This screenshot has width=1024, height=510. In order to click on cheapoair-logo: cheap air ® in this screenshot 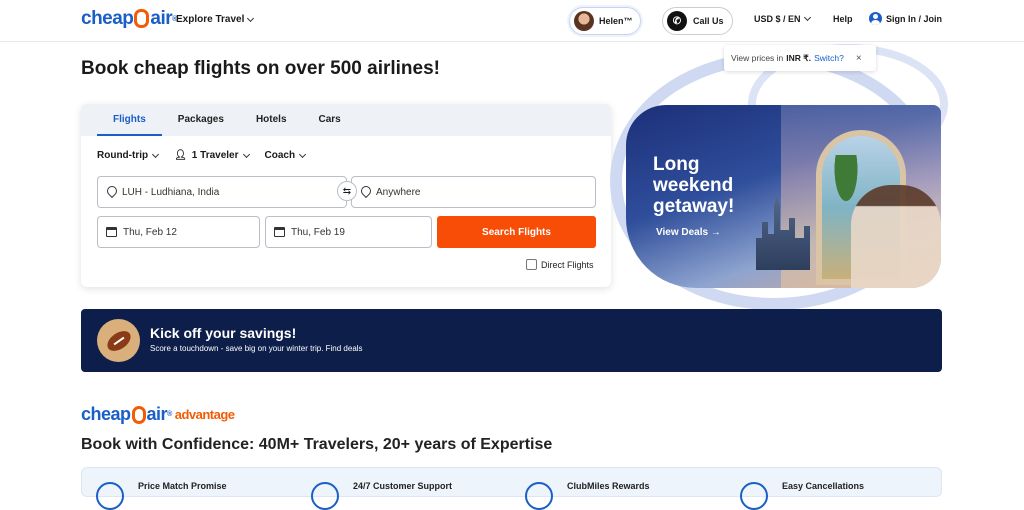, I will do `click(129, 19)`.